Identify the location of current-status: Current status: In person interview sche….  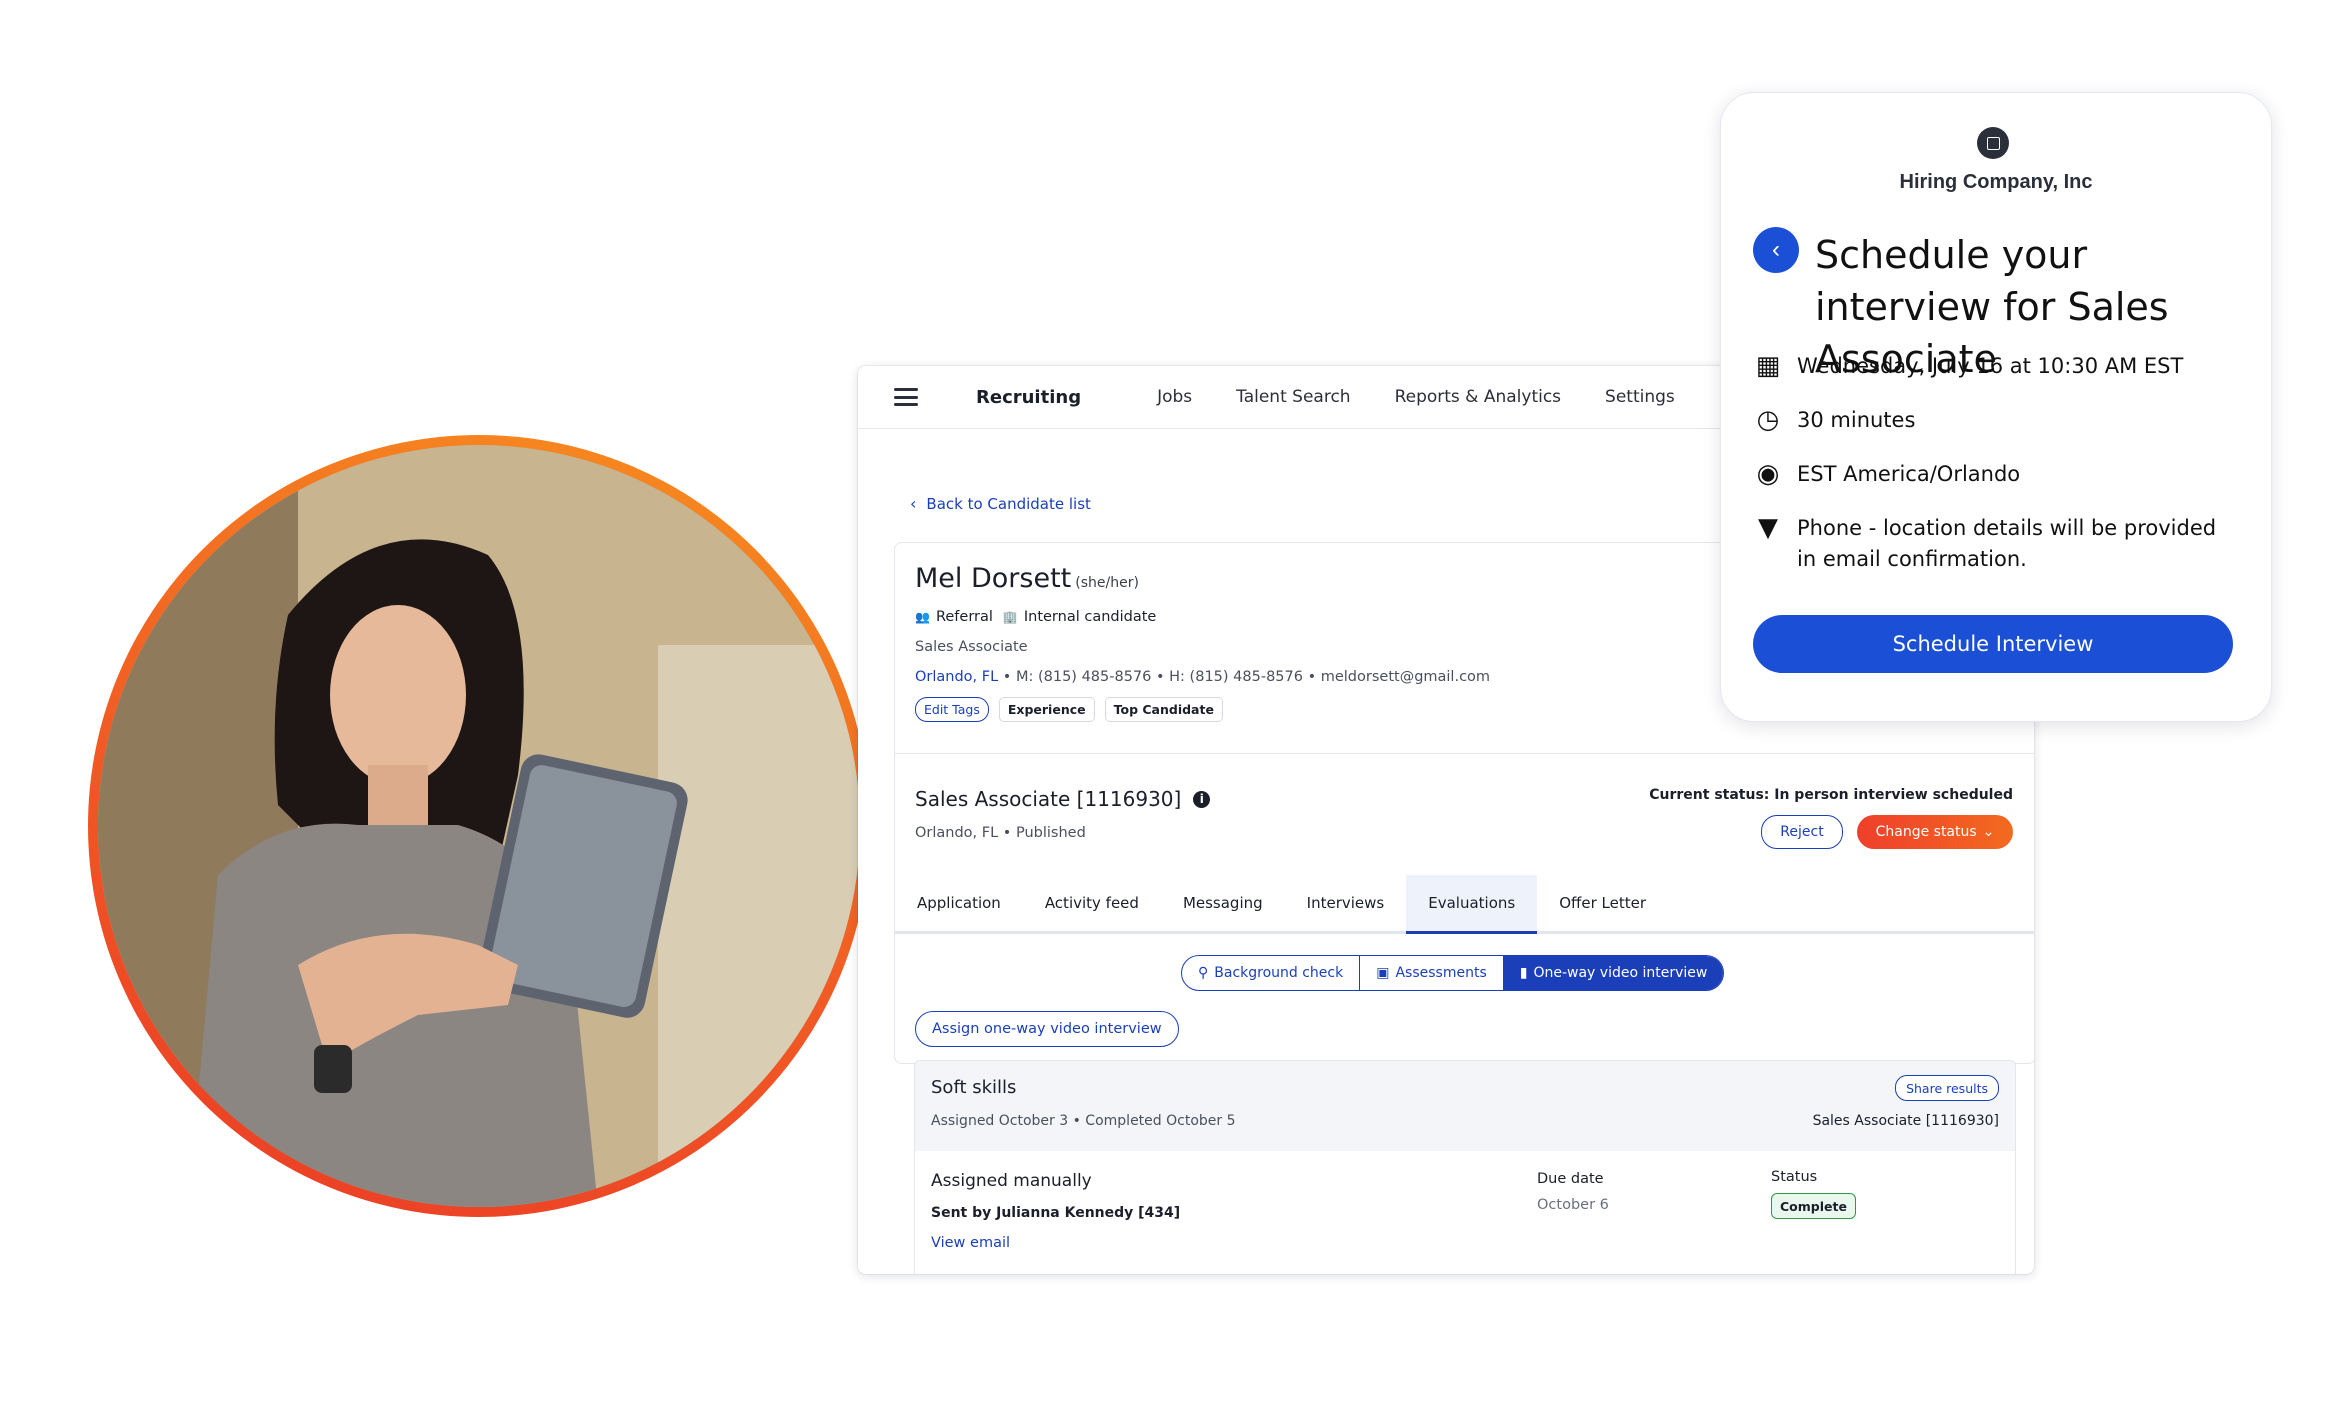
(1831, 795).